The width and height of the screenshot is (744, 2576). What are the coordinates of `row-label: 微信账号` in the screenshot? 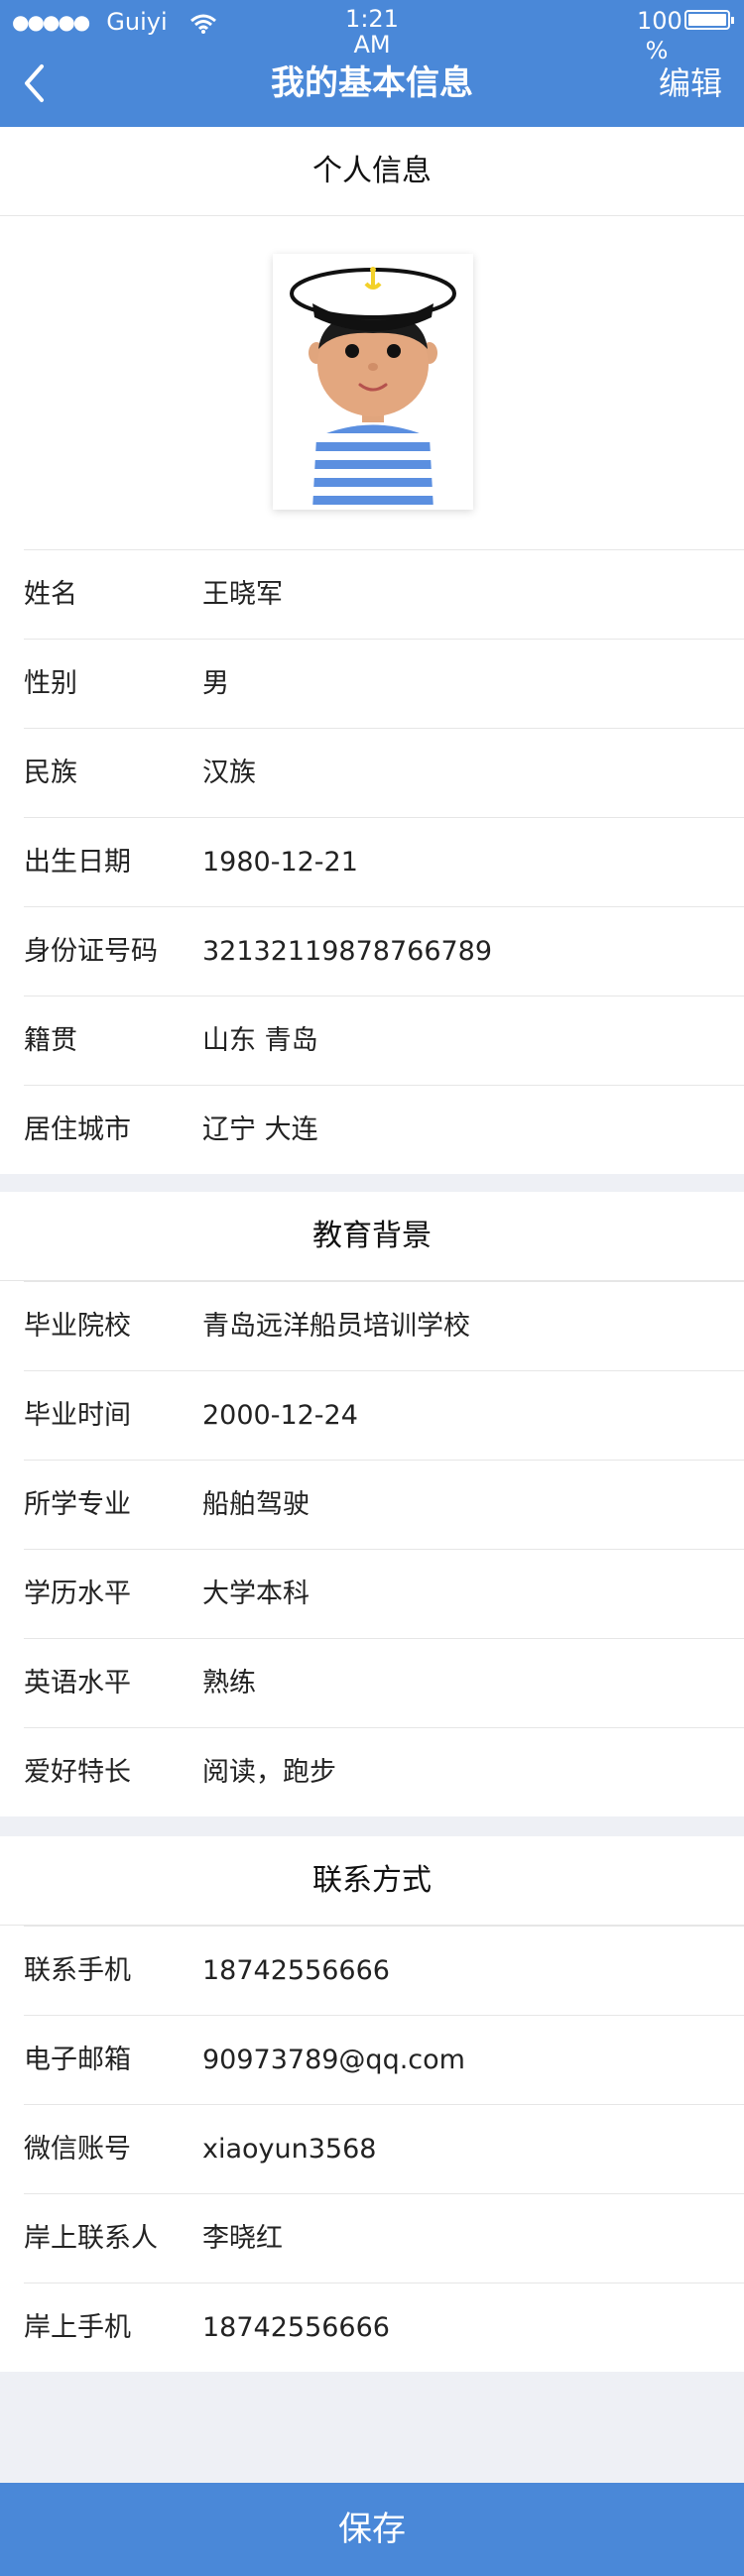 It's located at (77, 2149).